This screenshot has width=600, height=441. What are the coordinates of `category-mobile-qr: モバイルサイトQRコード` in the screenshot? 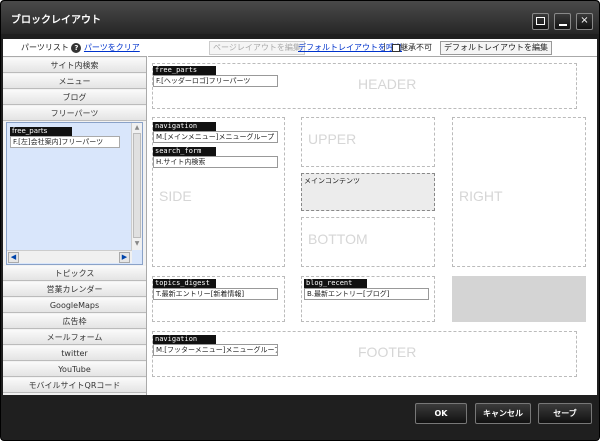 It's located at (74, 385).